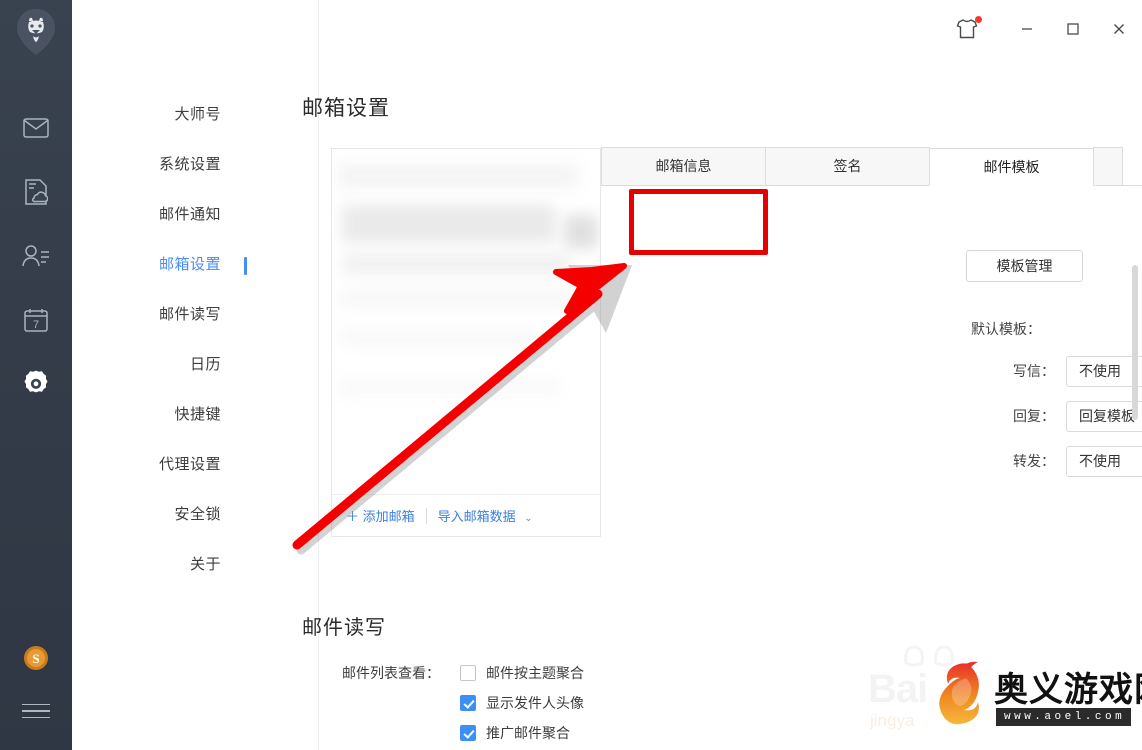 The width and height of the screenshot is (1142, 750). Describe the element at coordinates (36, 711) in the screenshot. I see `hamburger-menu-icon` at that location.